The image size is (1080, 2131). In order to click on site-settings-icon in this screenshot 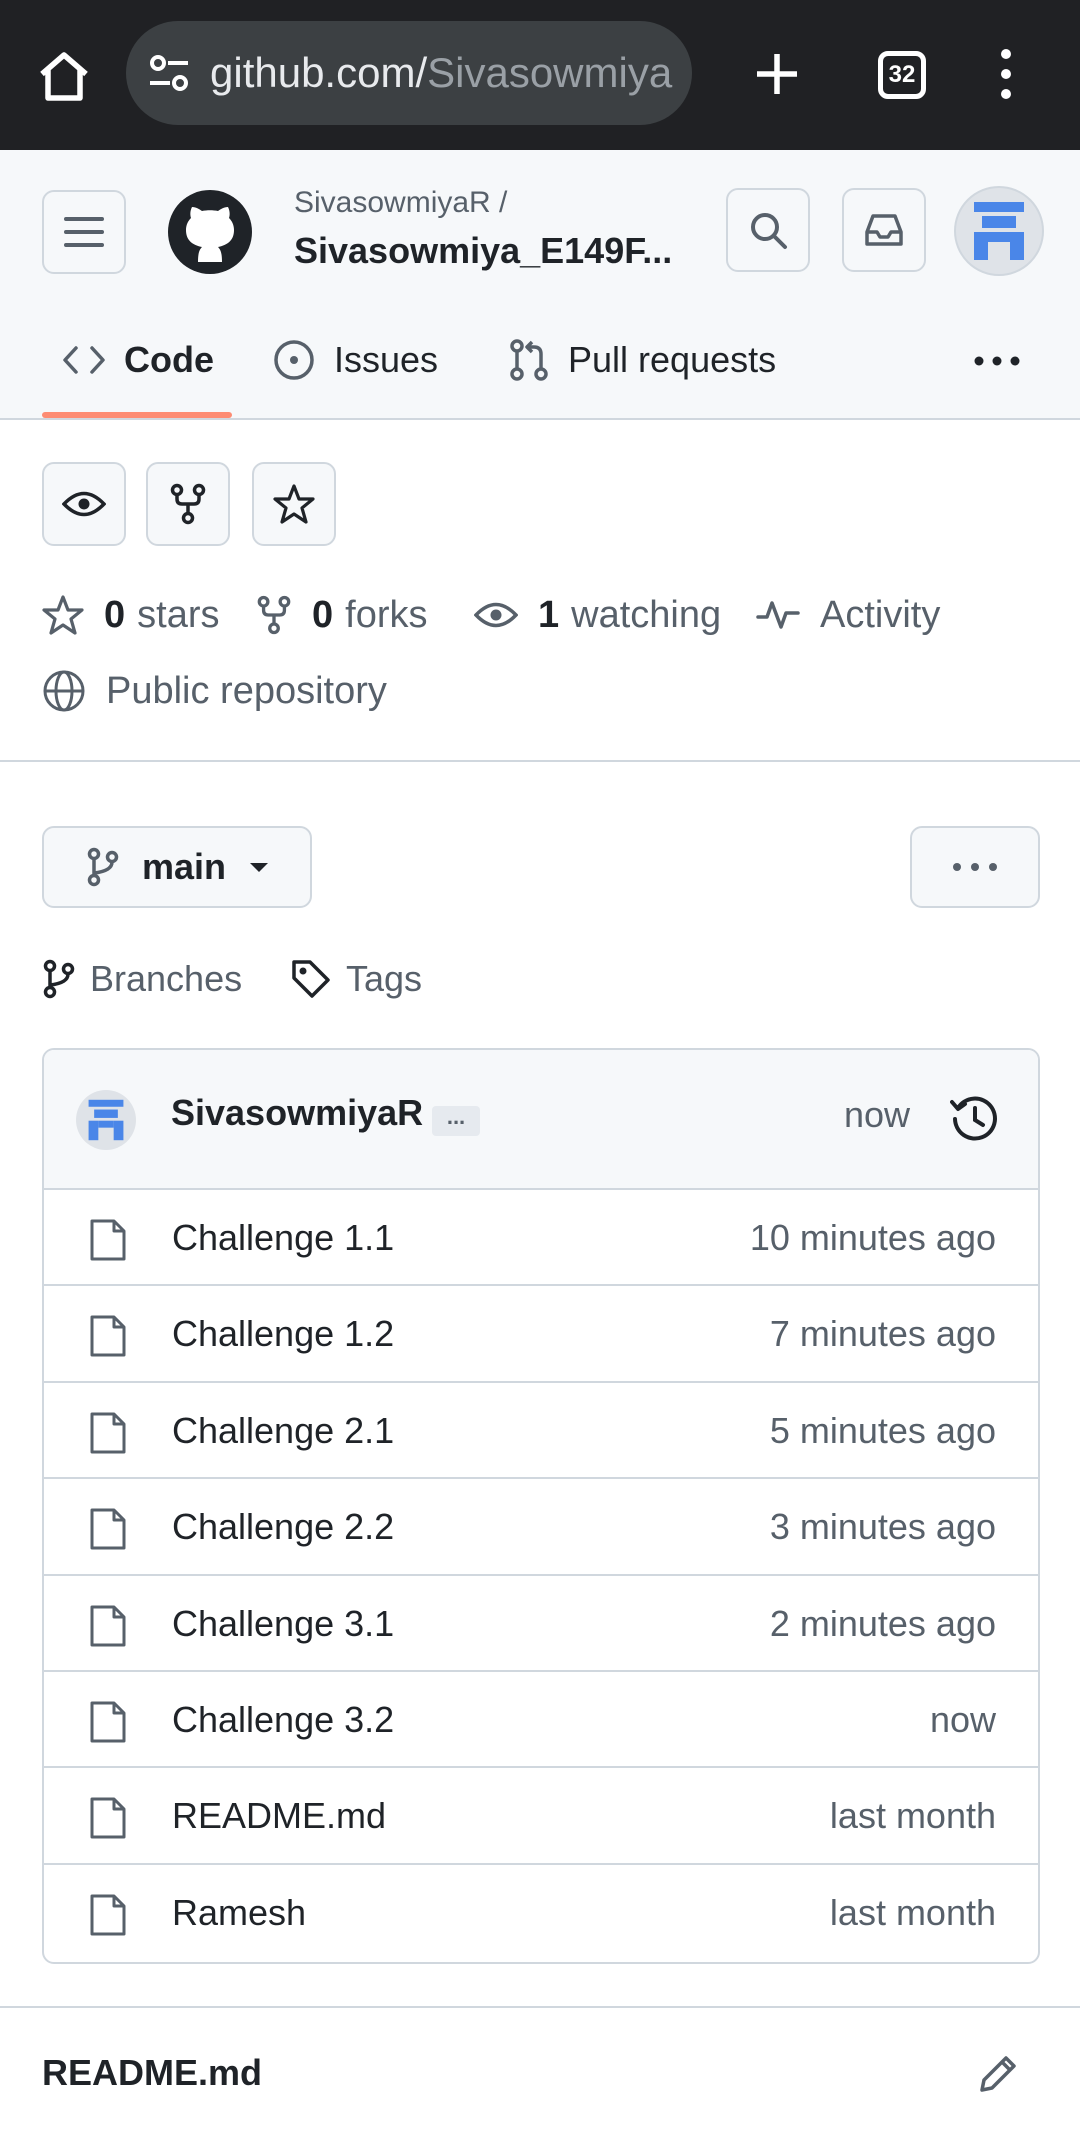, I will do `click(169, 74)`.